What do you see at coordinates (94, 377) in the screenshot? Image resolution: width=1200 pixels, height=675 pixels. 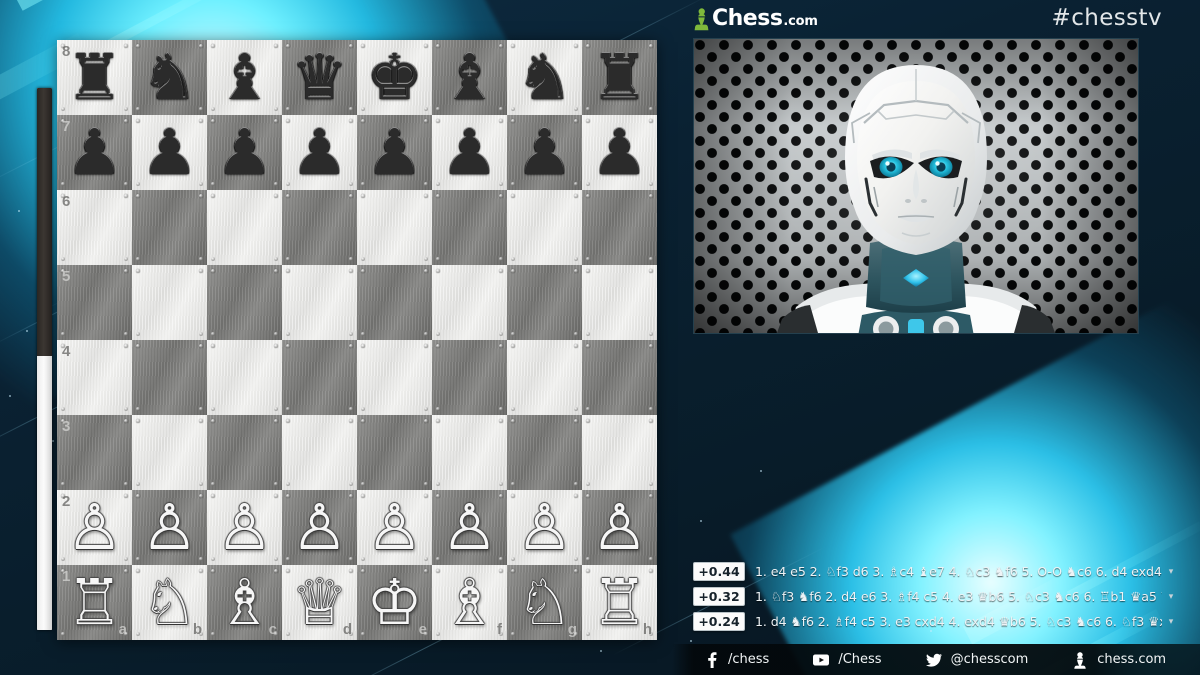 I see `square-a4: 4` at bounding box center [94, 377].